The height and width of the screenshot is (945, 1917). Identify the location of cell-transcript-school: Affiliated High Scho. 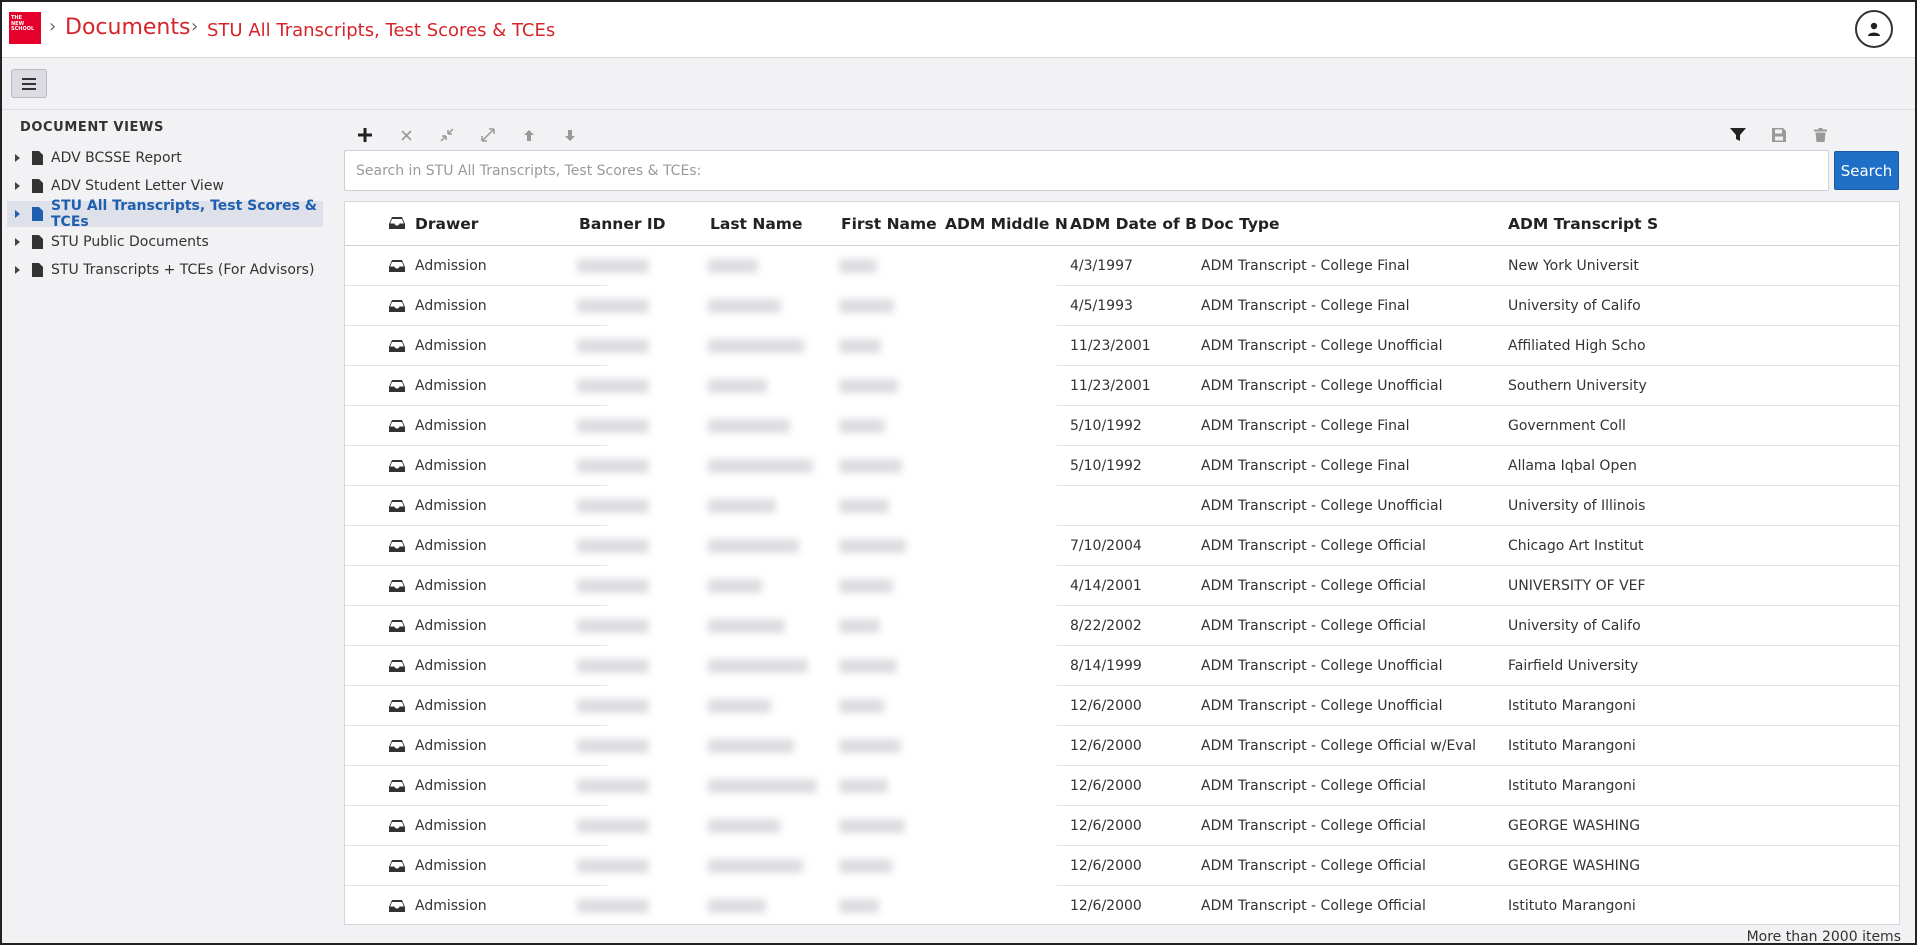
(1577, 346).